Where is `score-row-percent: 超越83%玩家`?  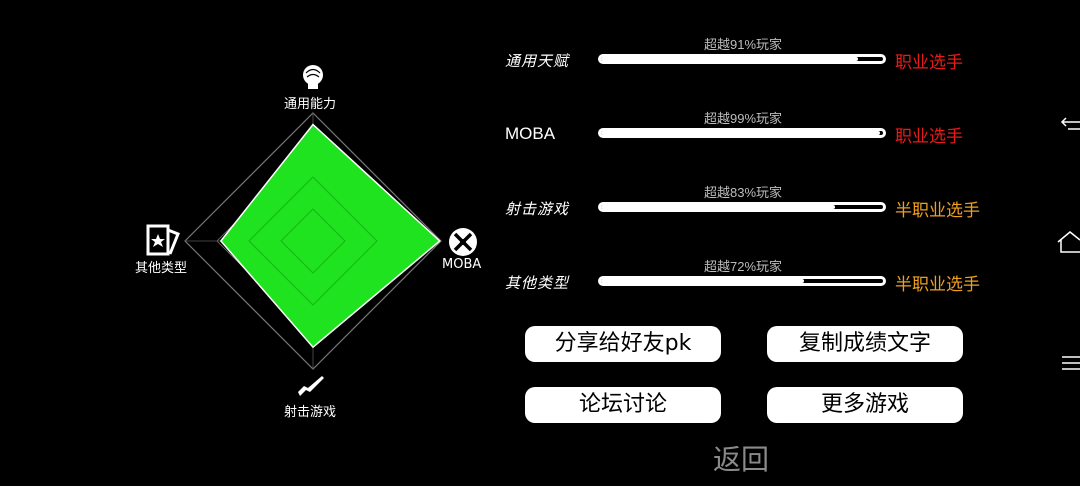 score-row-percent: 超越83%玩家 is located at coordinates (743, 192).